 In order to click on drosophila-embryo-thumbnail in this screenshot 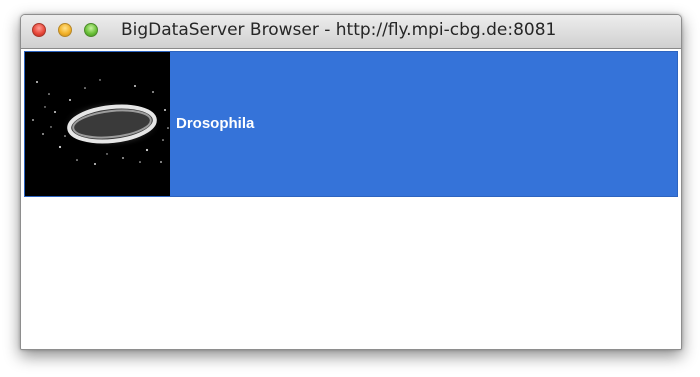, I will do `click(97, 124)`.